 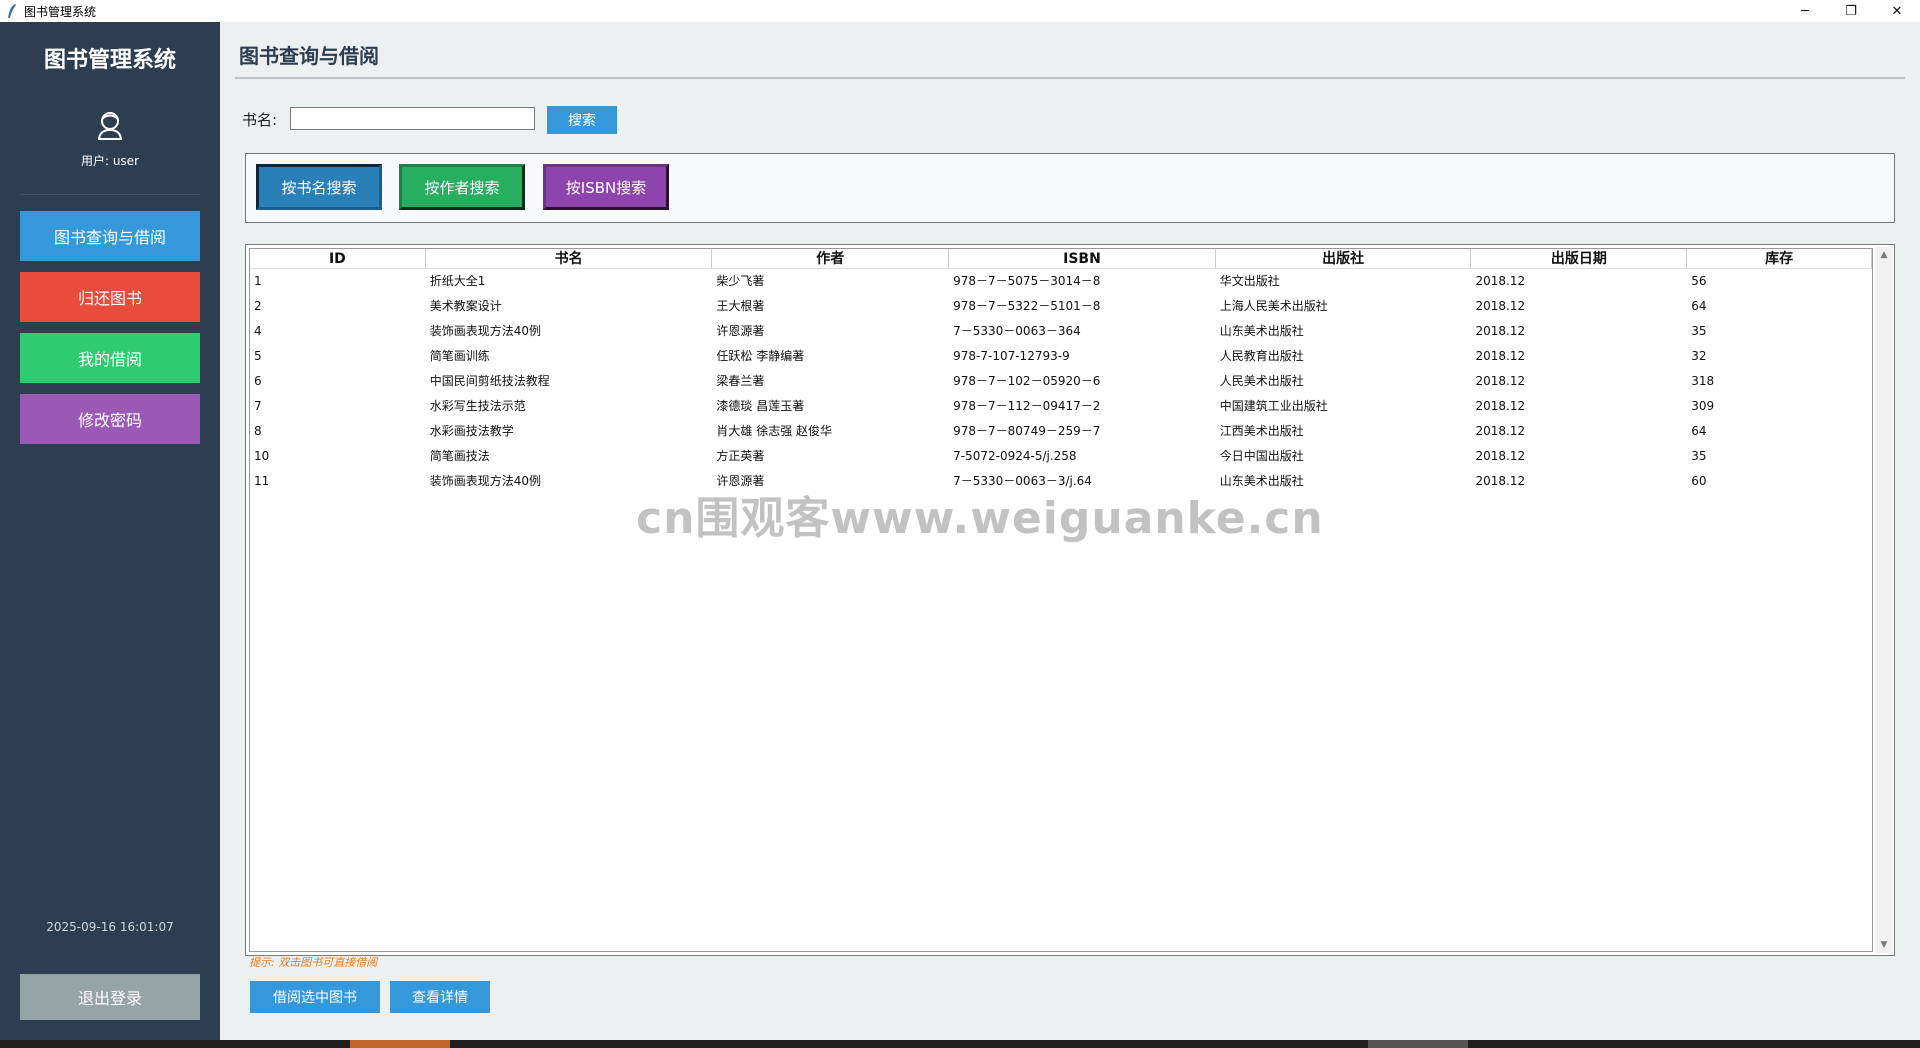 I want to click on cell-stock: 64, so click(x=1699, y=431).